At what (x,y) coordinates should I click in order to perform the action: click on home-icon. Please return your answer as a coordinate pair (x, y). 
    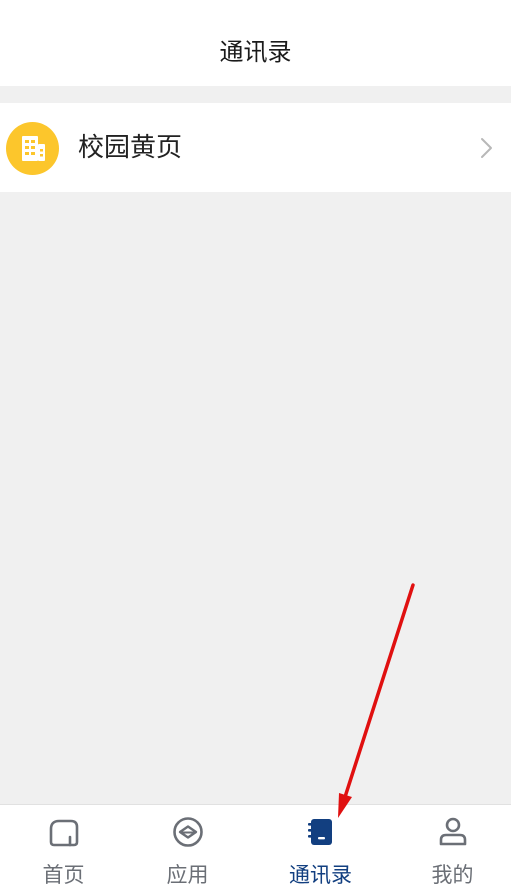
    Looking at the image, I should click on (63, 833).